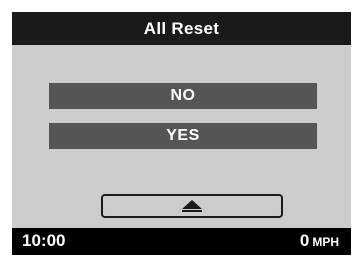 This screenshot has height=267, width=363. I want to click on yes-button-label: YES, so click(183, 135).